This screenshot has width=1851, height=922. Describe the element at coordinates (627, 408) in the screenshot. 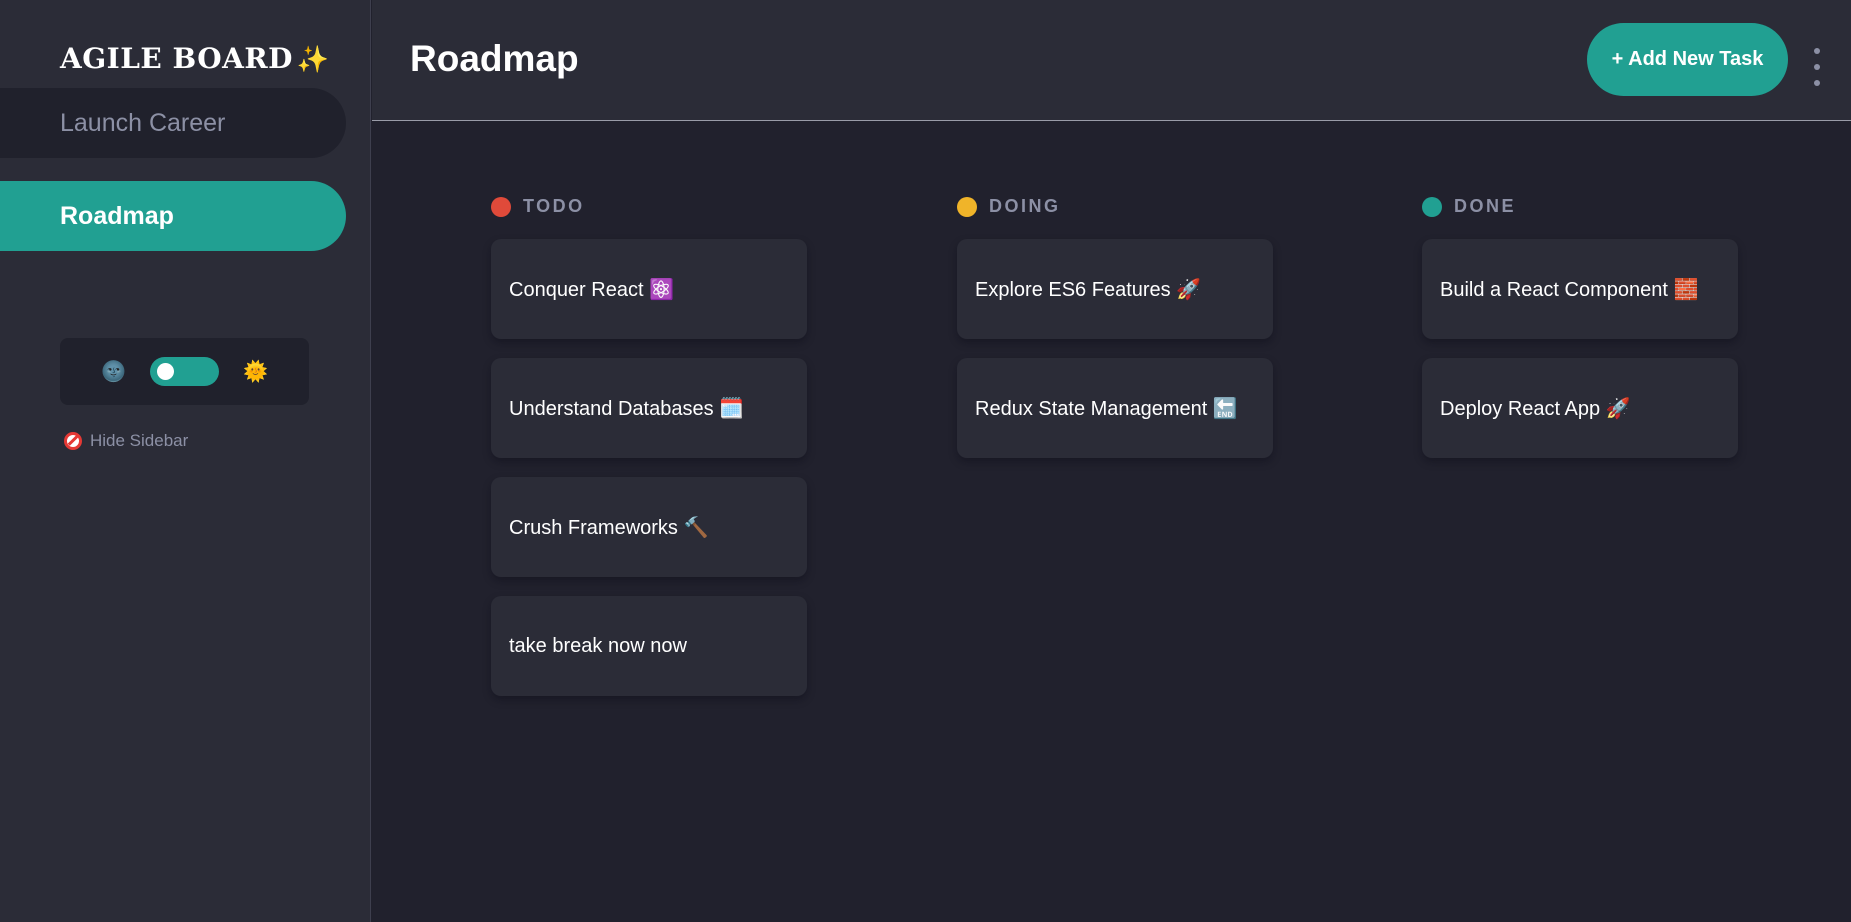

I see `task-title: Understand Databases 🗓️` at that location.